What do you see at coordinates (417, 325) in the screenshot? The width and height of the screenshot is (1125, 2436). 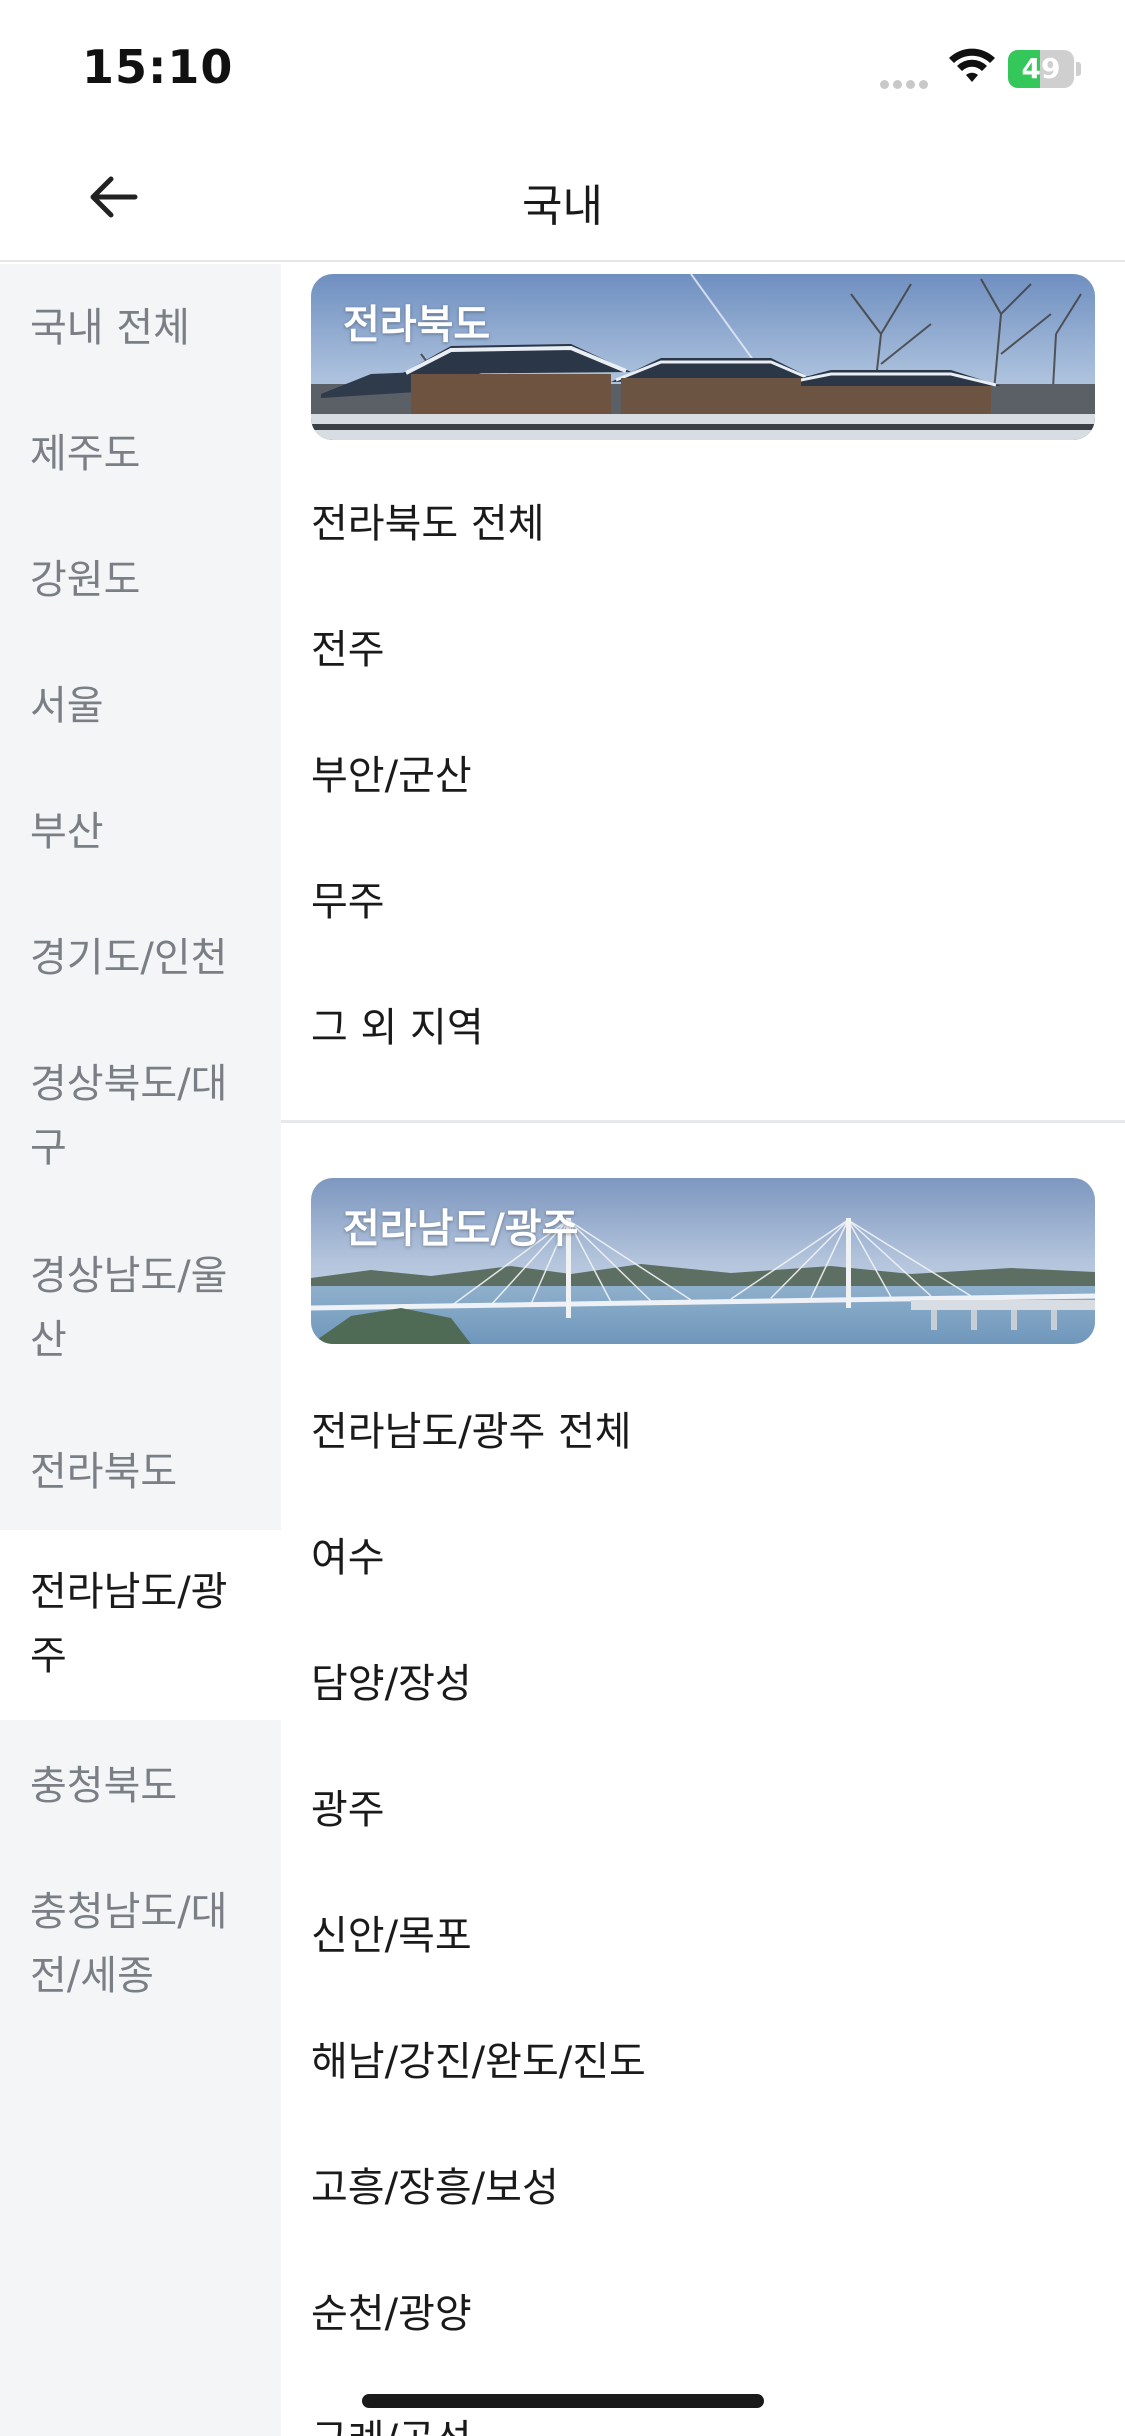 I see `section-banner-title: 전라북도` at bounding box center [417, 325].